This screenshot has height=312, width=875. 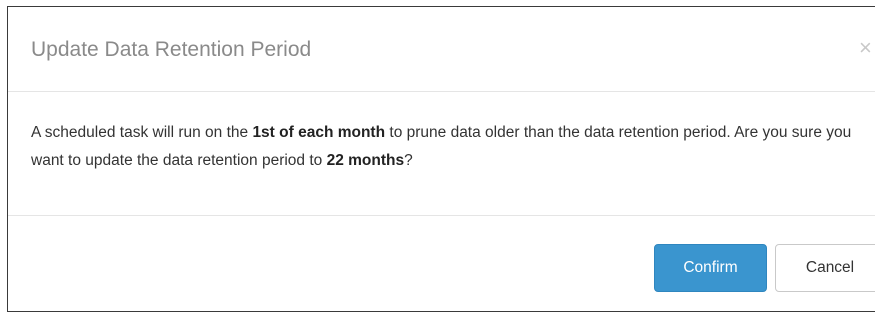 I want to click on dialog-title: Update Data Retention Period, so click(x=171, y=49).